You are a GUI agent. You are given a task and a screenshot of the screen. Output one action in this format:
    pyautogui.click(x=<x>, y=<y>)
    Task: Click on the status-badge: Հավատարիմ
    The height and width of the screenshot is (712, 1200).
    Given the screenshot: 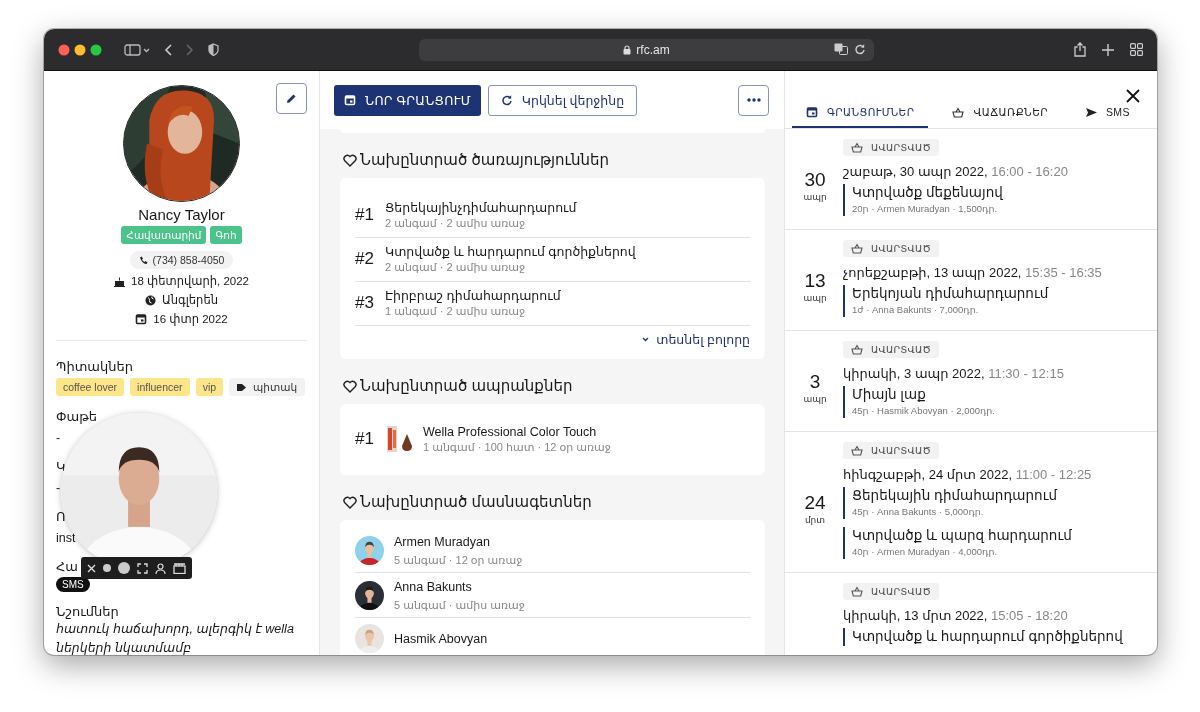 What is the action you would take?
    pyautogui.click(x=164, y=235)
    